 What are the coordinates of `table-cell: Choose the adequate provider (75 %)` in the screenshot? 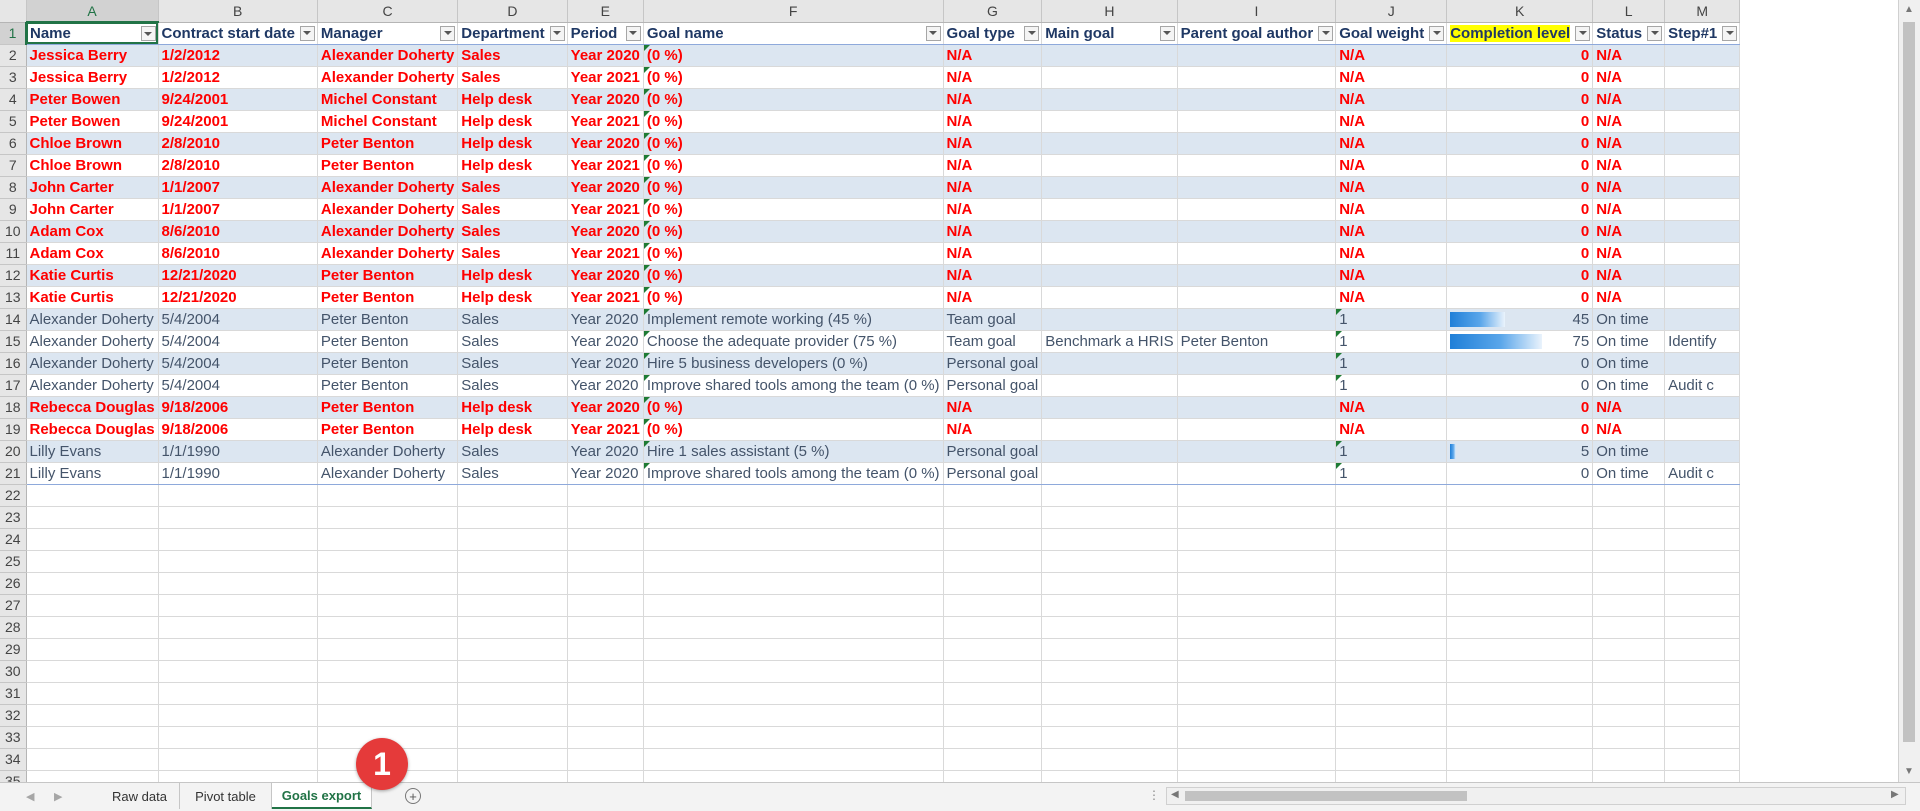 It's located at (793, 341).